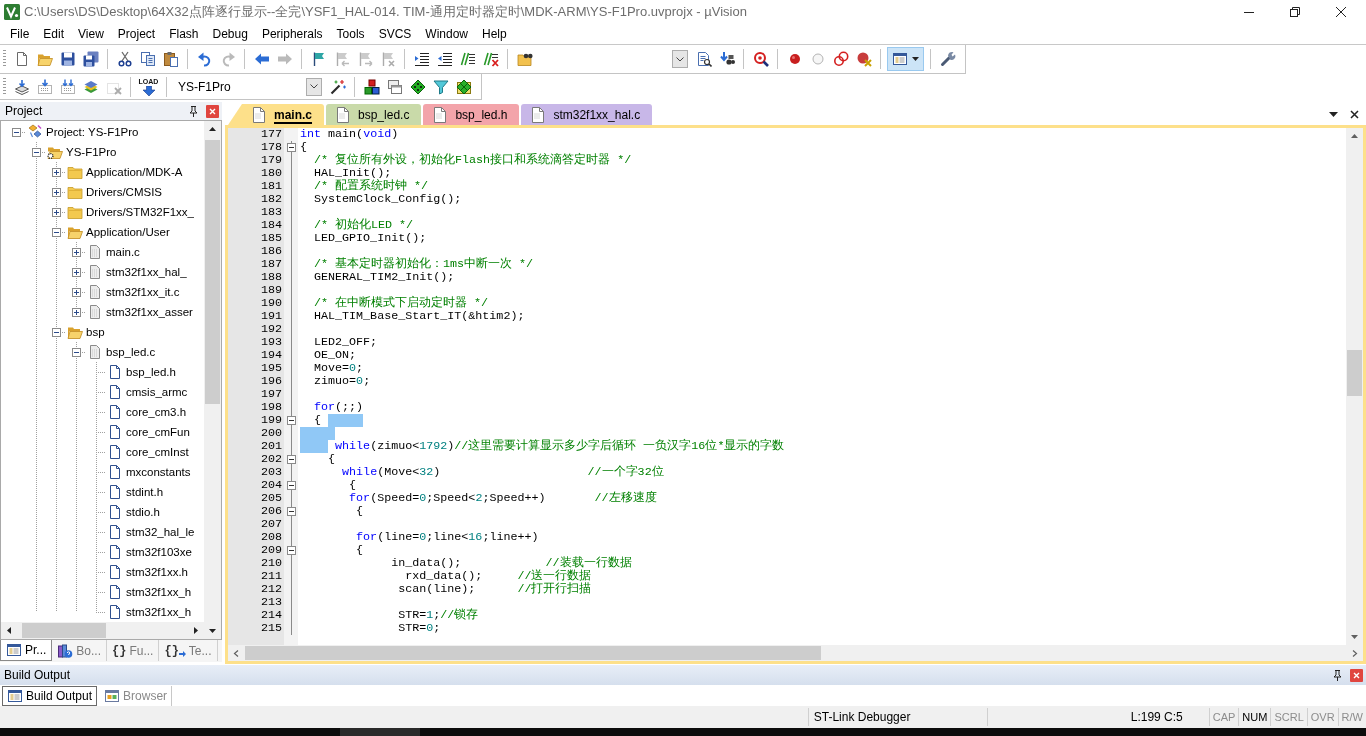  What do you see at coordinates (157, 572) in the screenshot?
I see `tree-item: stm32f1xx.h` at bounding box center [157, 572].